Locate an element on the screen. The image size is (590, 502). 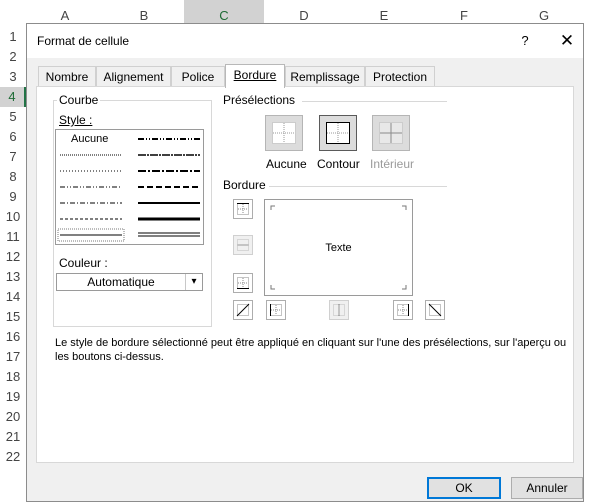
border-separator is located at coordinates (358, 186).